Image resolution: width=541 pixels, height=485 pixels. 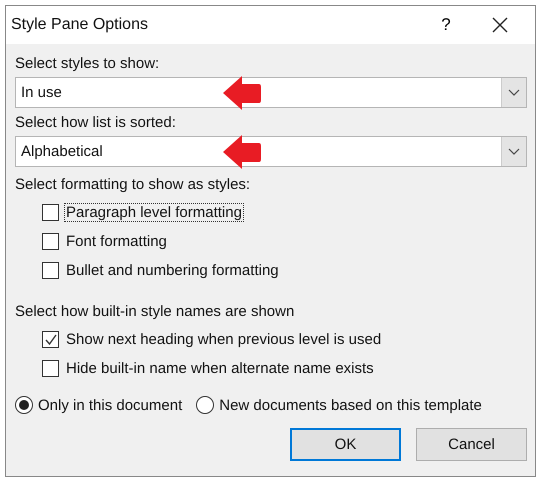 What do you see at coordinates (172, 270) in the screenshot?
I see `checkbox-label: Bullet and numbering formatting` at bounding box center [172, 270].